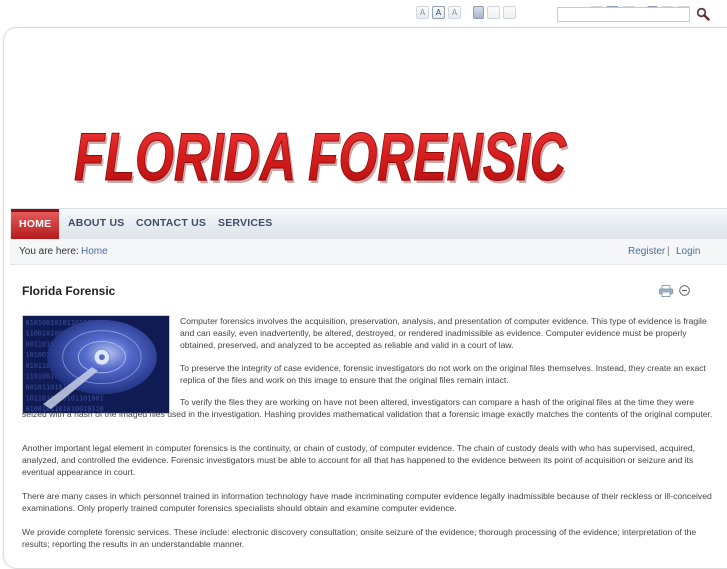  What do you see at coordinates (623, 14) in the screenshot?
I see `search-input` at bounding box center [623, 14].